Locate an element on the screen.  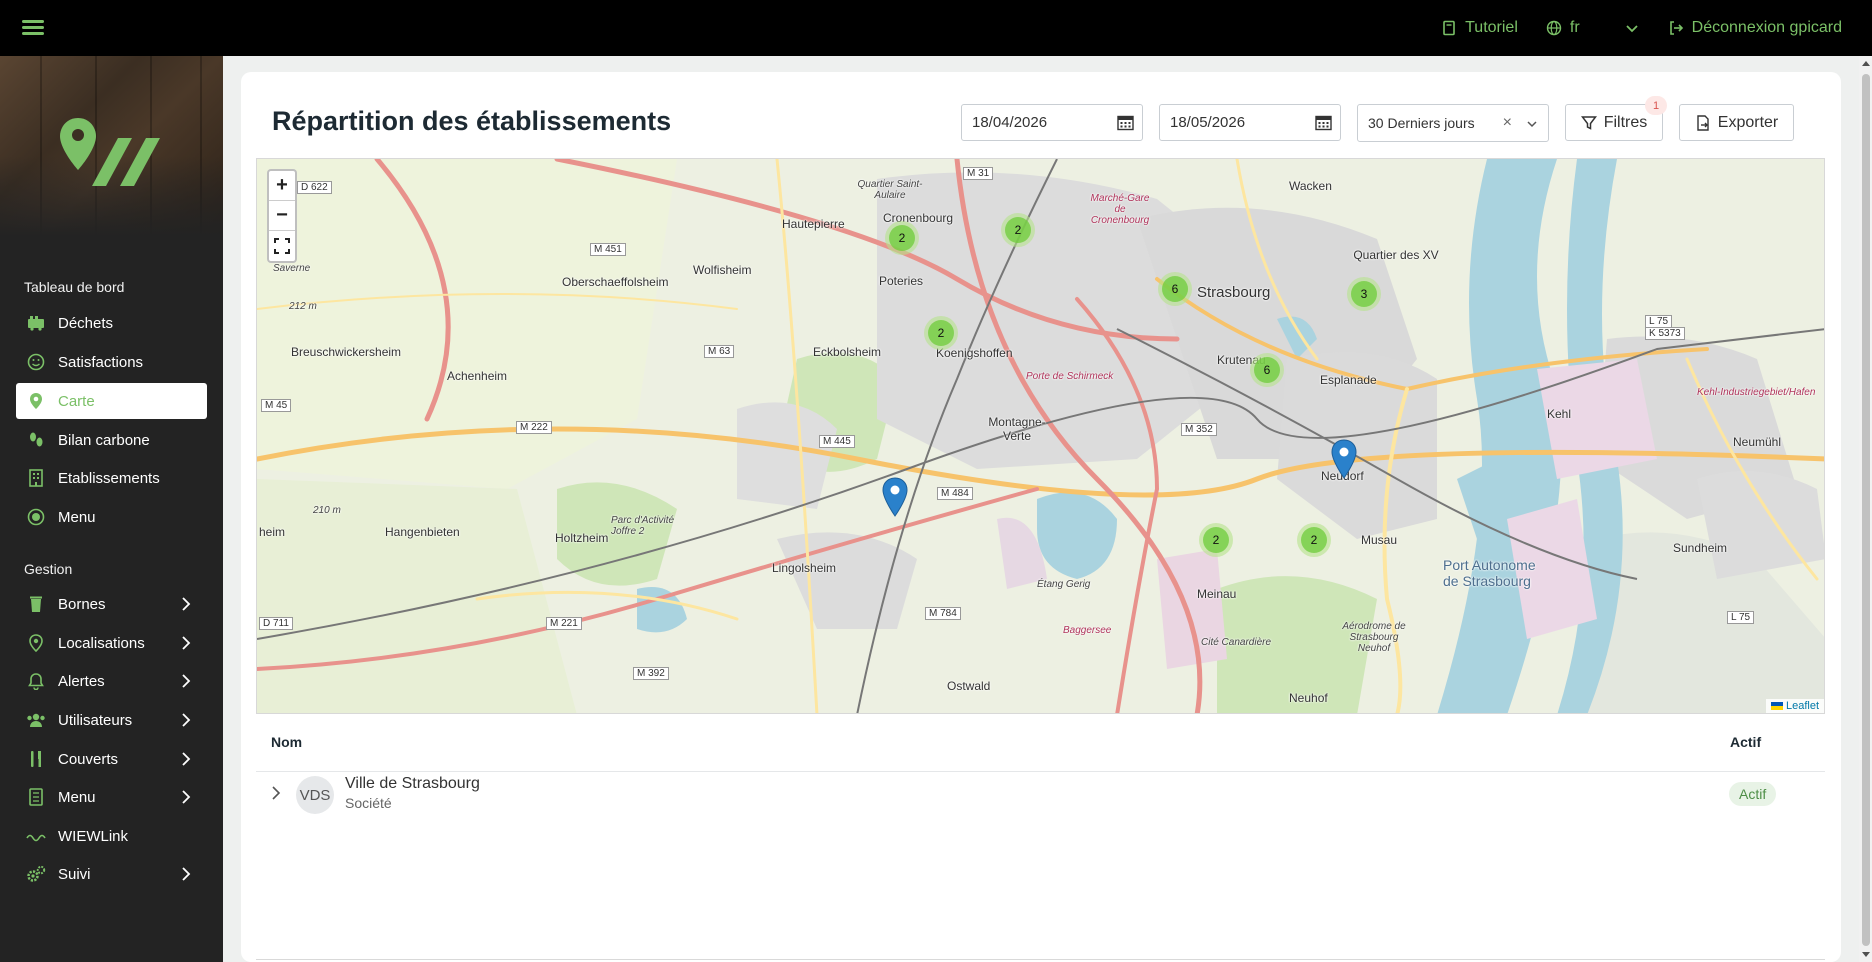
logout-link: Déconnexion gpicard is located at coordinates (1755, 28).